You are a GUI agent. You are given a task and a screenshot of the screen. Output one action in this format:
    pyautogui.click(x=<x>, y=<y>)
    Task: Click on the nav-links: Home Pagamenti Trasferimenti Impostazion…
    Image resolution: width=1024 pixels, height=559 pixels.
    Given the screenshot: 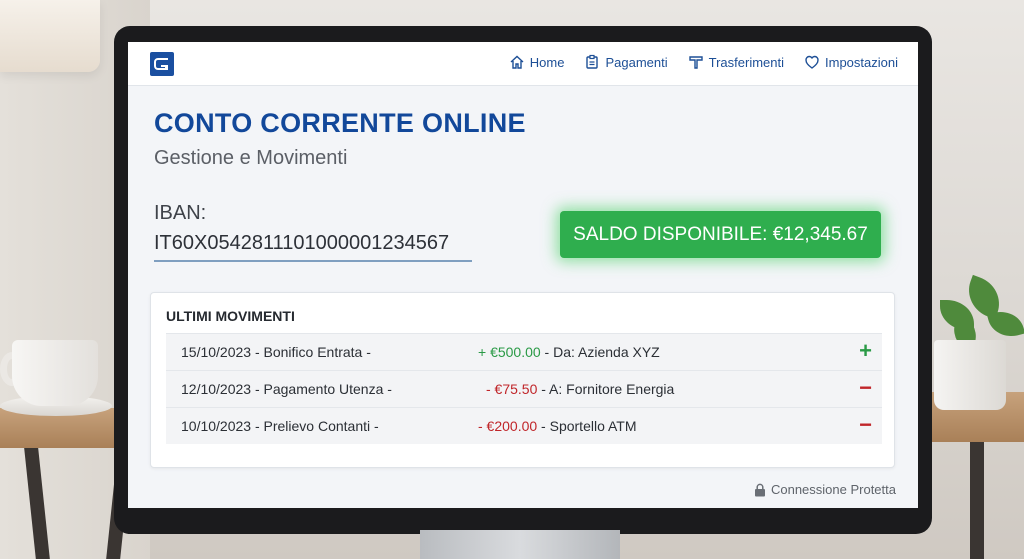 What is the action you would take?
    pyautogui.click(x=703, y=62)
    